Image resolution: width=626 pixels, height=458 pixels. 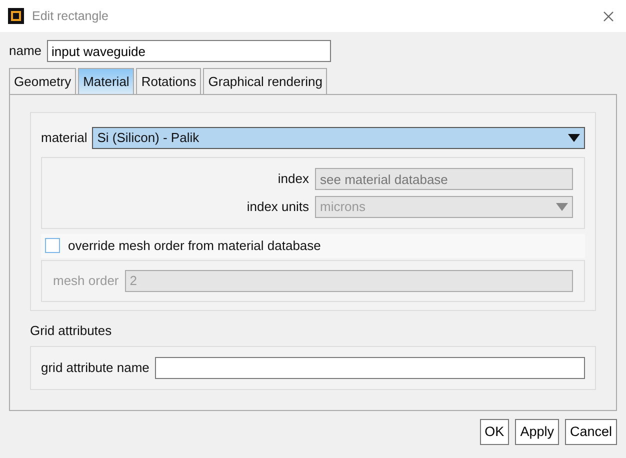 What do you see at coordinates (42, 81) in the screenshot?
I see `tab: Geometry` at bounding box center [42, 81].